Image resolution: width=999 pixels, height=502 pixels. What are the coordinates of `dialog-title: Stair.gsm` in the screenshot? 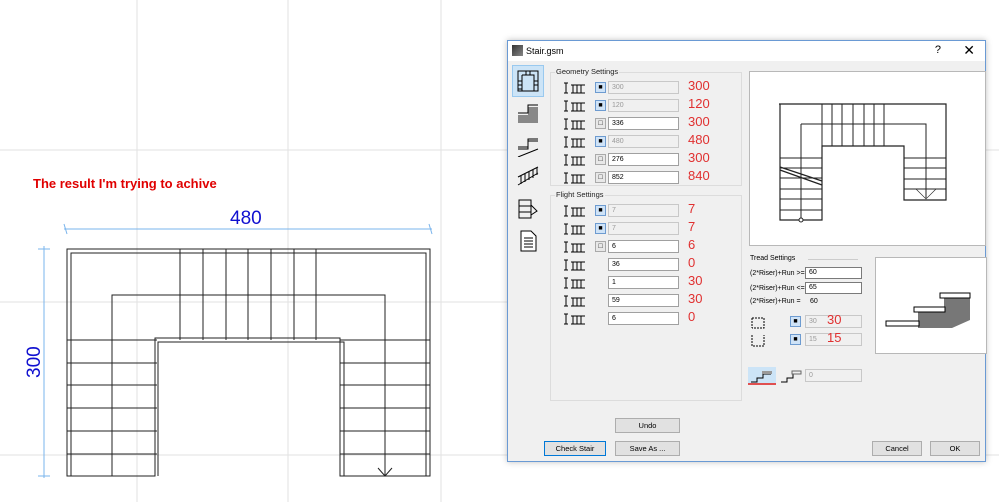 It's located at (545, 51).